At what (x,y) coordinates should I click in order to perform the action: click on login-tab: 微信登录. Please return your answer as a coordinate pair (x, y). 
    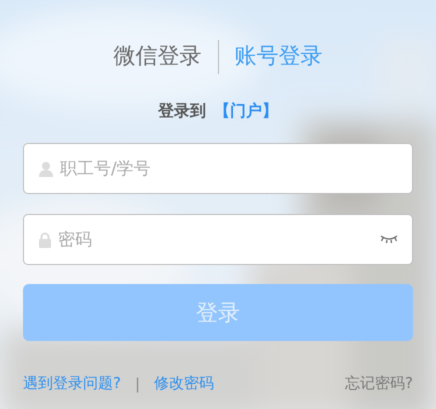
    Looking at the image, I should click on (158, 57).